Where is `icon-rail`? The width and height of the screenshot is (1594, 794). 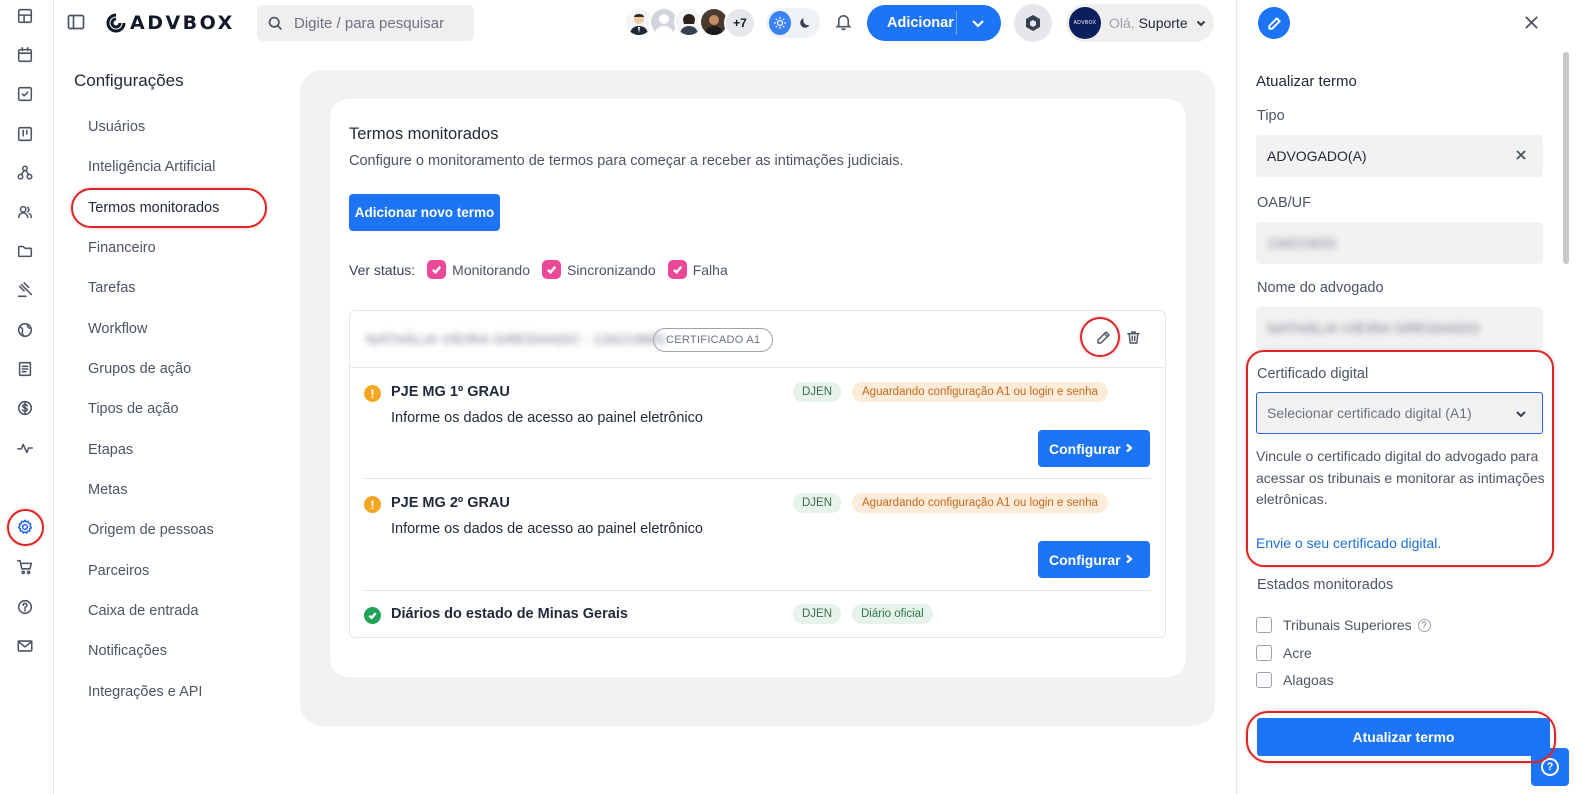
icon-rail is located at coordinates (27, 397).